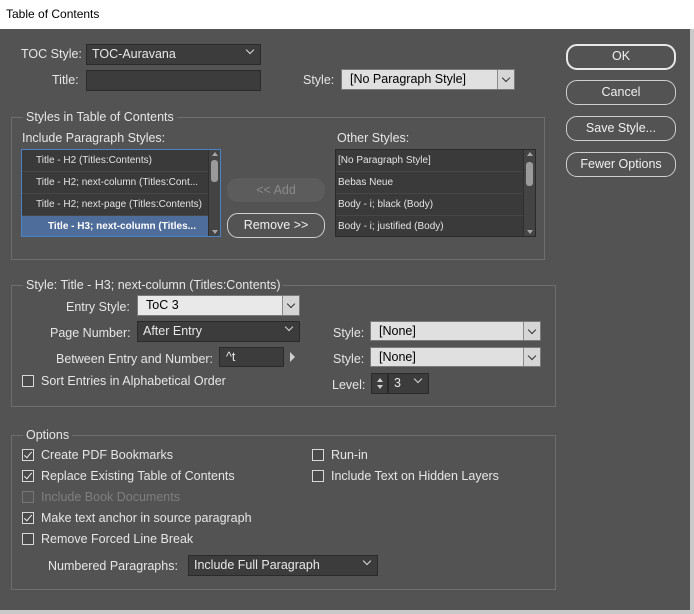  What do you see at coordinates (621, 92) in the screenshot?
I see `cancel-button: Cancel` at bounding box center [621, 92].